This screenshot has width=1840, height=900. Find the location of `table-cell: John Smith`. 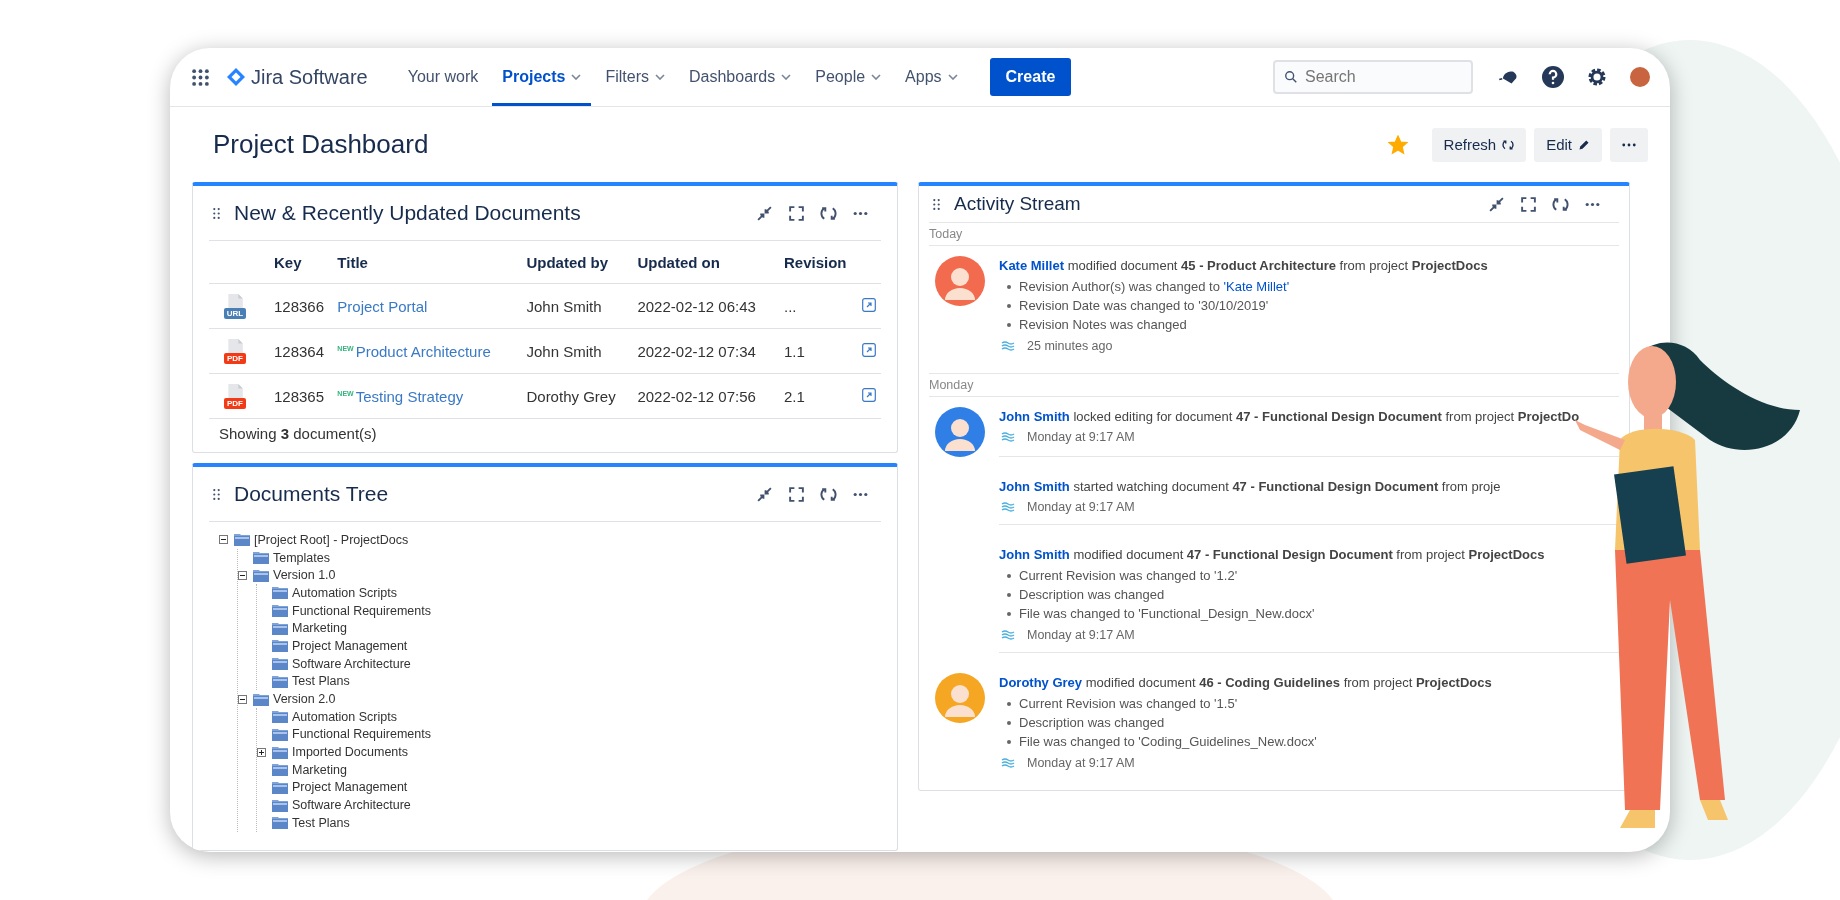

table-cell: John Smith is located at coordinates (564, 306).